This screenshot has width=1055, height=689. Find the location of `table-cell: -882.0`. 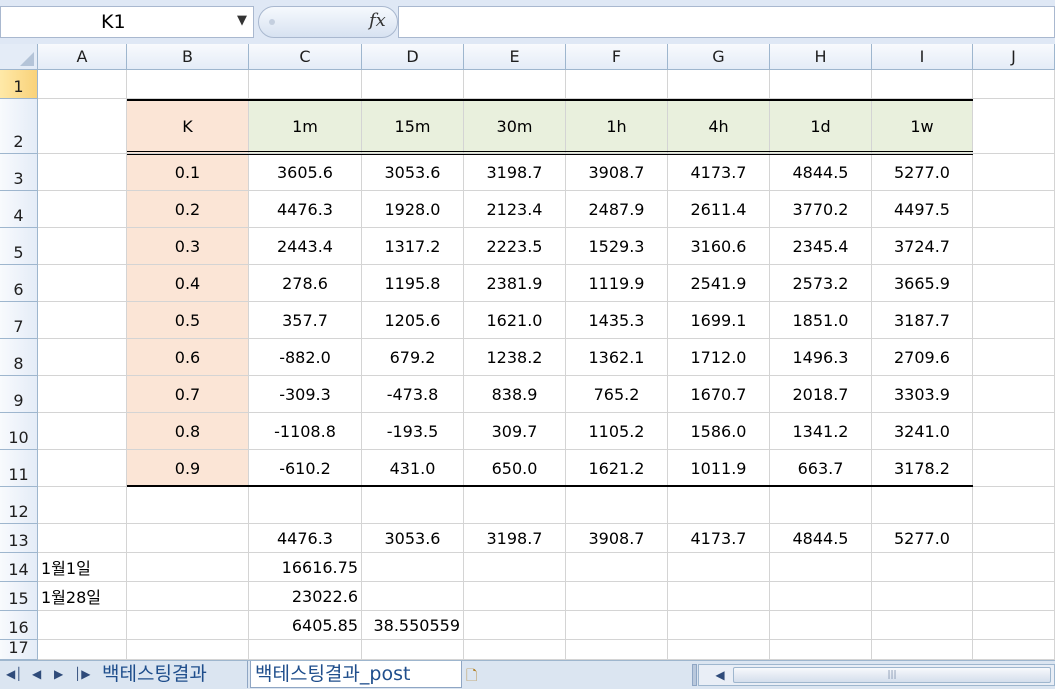

table-cell: -882.0 is located at coordinates (305, 357).